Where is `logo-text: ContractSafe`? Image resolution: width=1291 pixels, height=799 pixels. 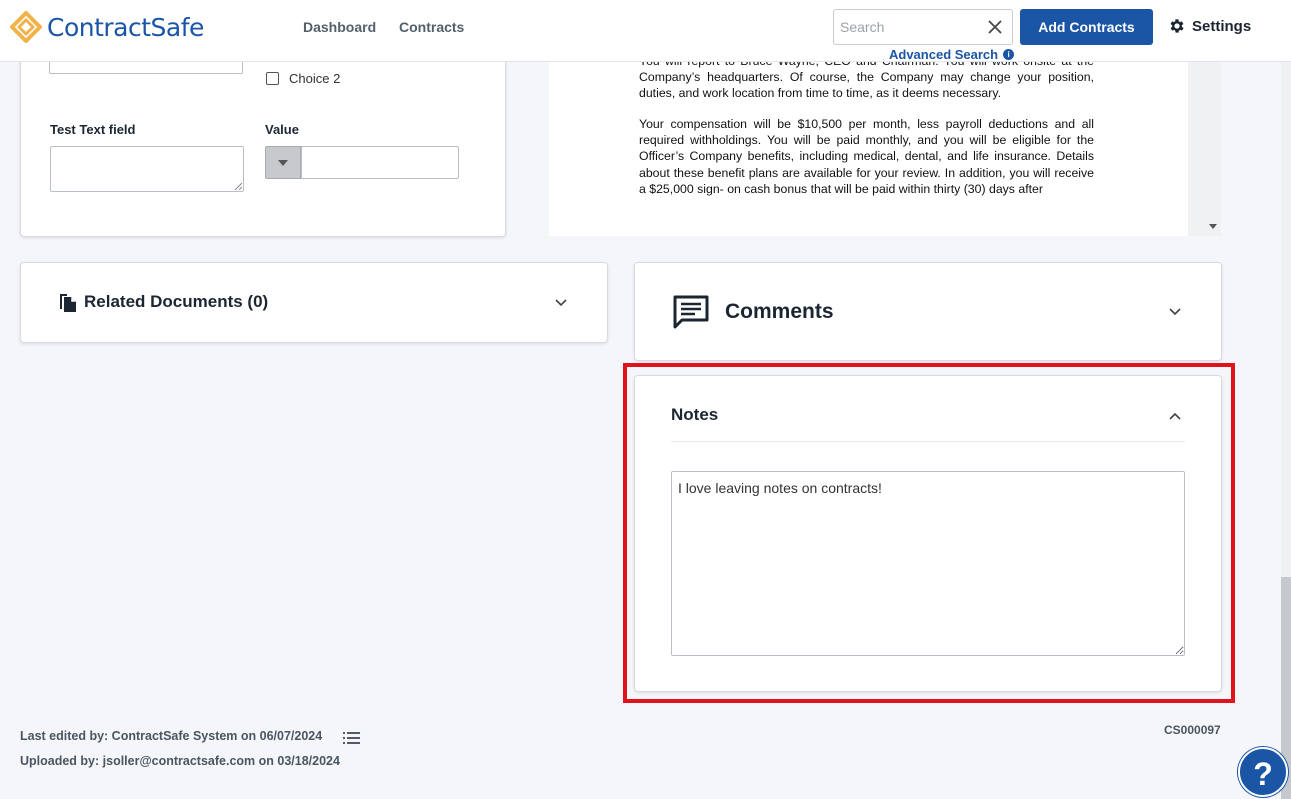
logo-text: ContractSafe is located at coordinates (125, 27).